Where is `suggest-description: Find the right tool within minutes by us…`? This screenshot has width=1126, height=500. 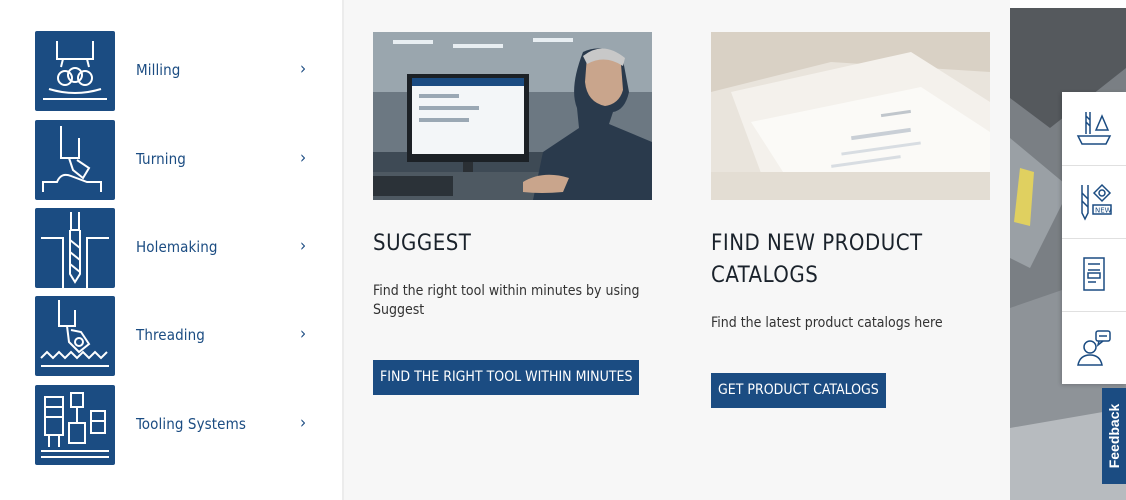
suggest-description: Find the right tool within minutes by us… is located at coordinates (506, 300).